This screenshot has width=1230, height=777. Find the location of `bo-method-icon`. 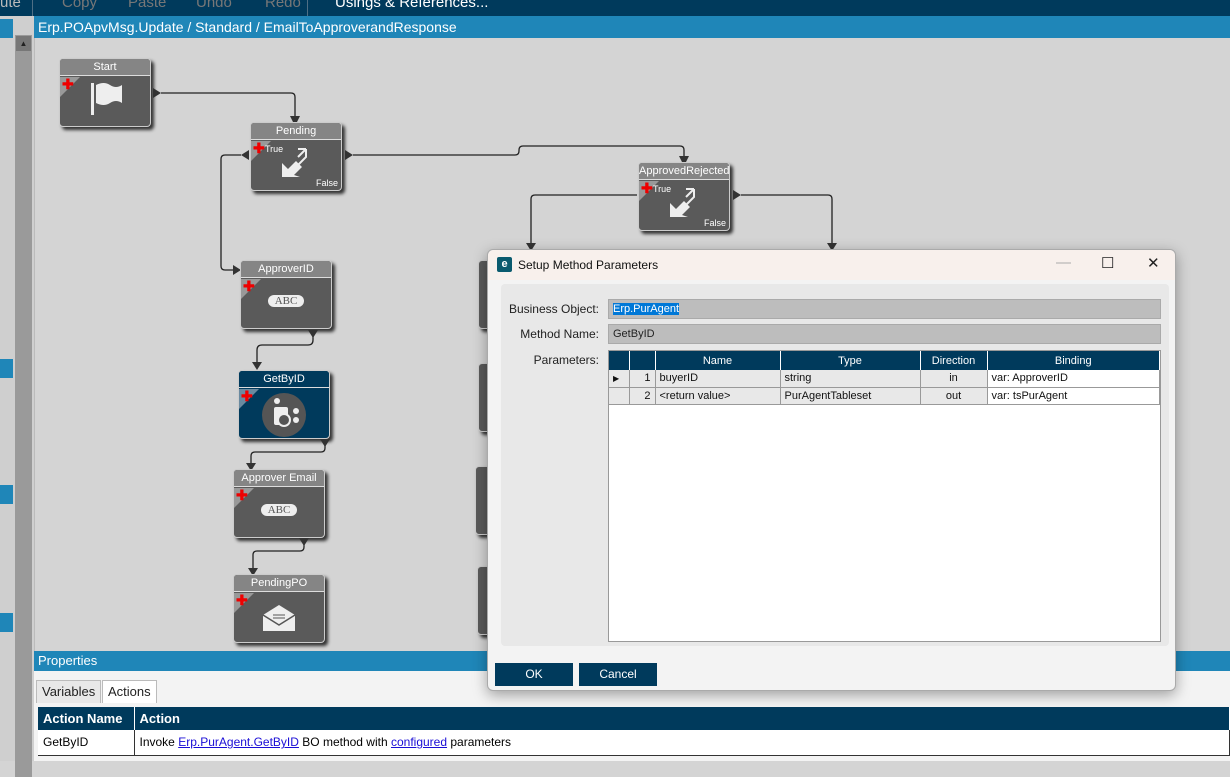

bo-method-icon is located at coordinates (284, 416).